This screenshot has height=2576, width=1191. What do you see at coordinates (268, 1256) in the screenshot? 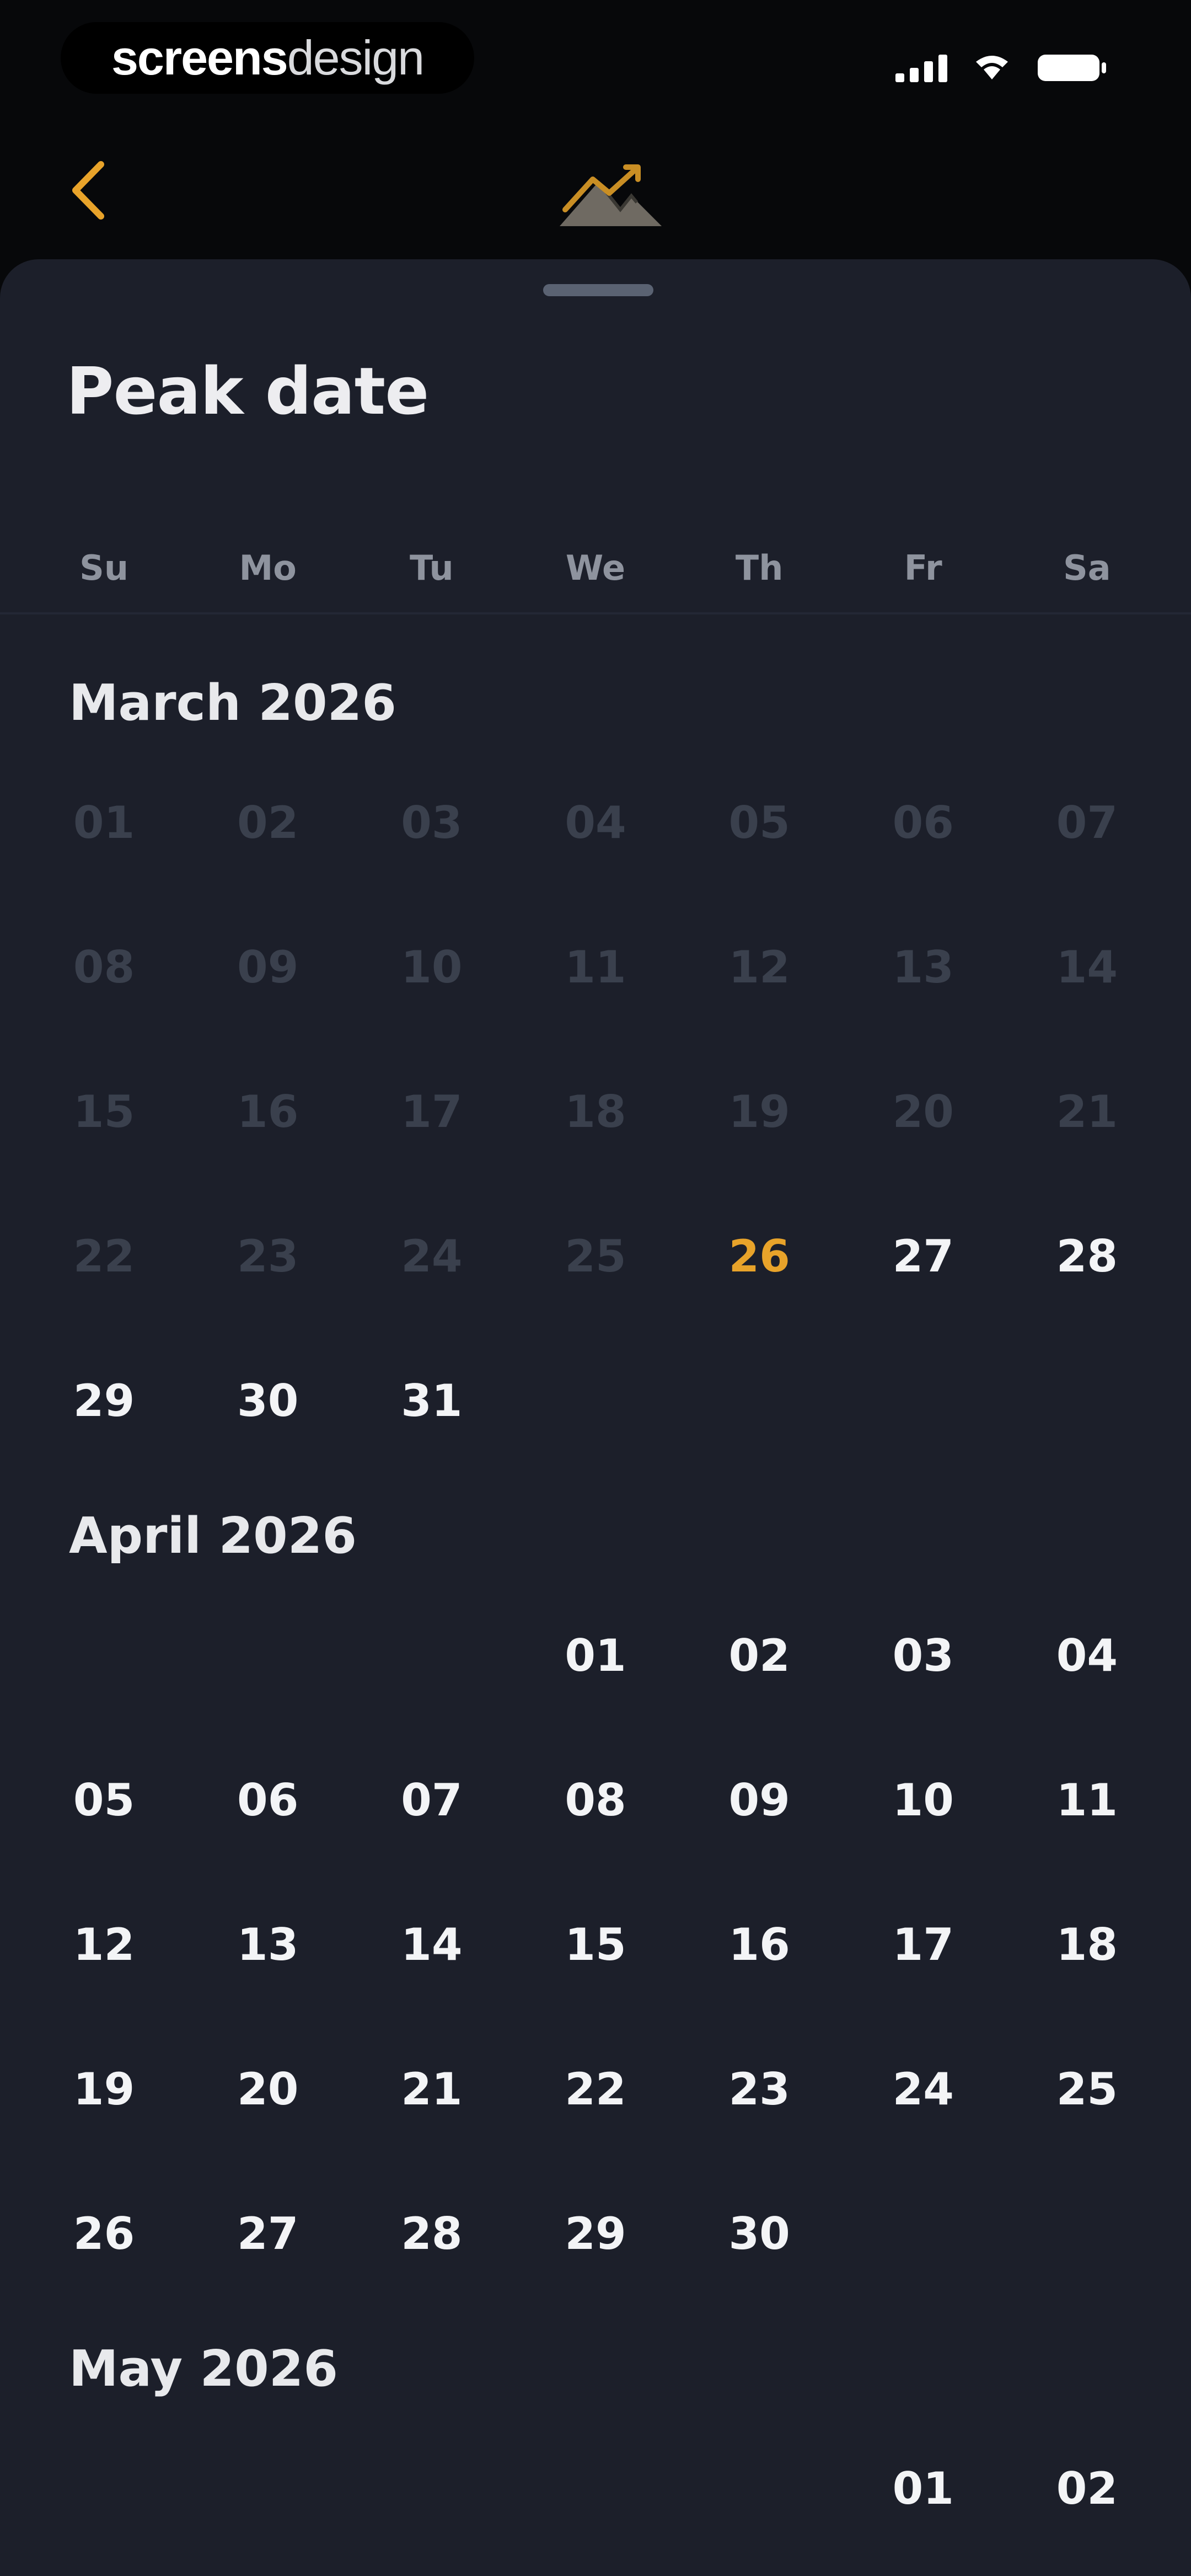
I see `calendar-day-disabled: 23` at bounding box center [268, 1256].